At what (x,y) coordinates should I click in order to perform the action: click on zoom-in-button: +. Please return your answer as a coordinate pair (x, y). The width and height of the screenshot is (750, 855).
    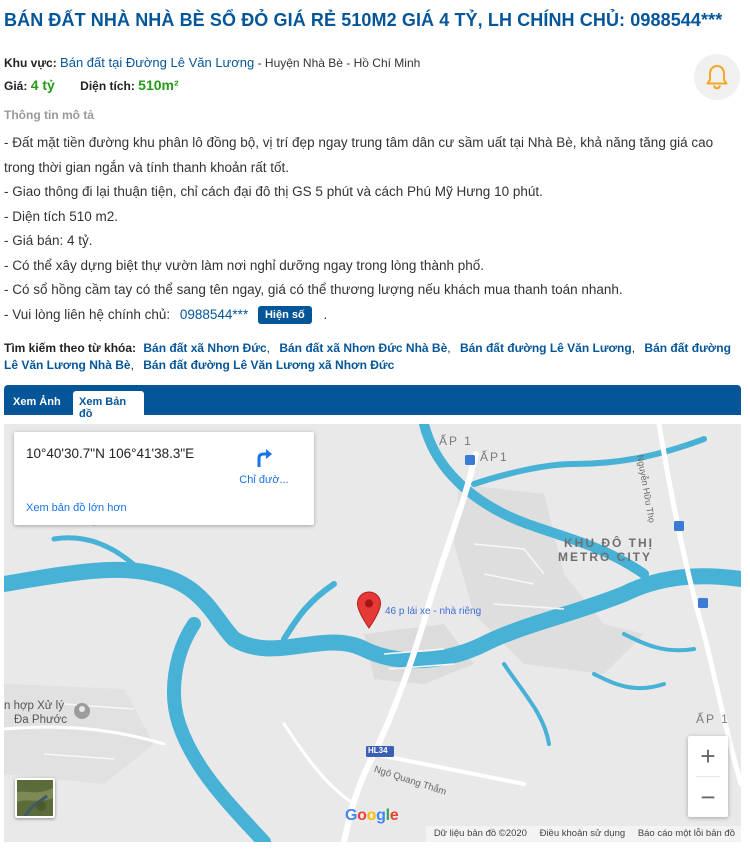
    Looking at the image, I should click on (708, 756).